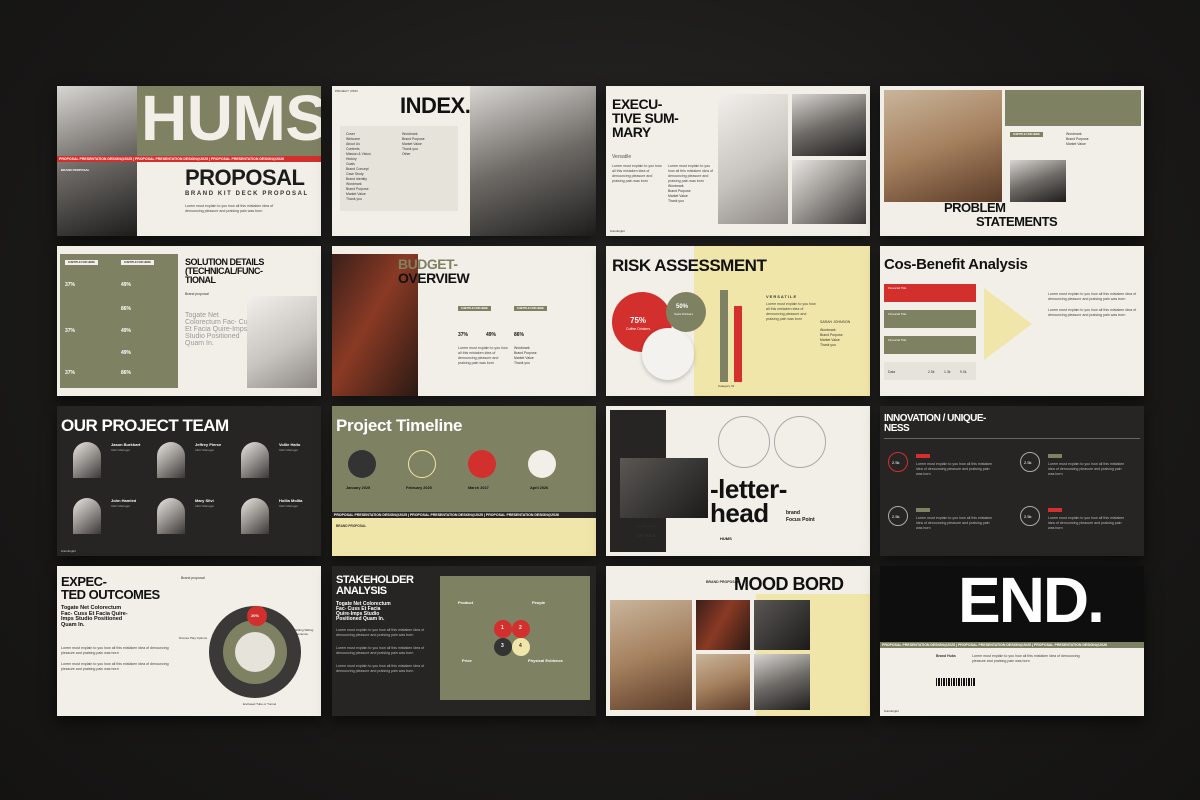 The height and width of the screenshot is (800, 1200). I want to click on risk-pct-2: 50%, so click(682, 307).